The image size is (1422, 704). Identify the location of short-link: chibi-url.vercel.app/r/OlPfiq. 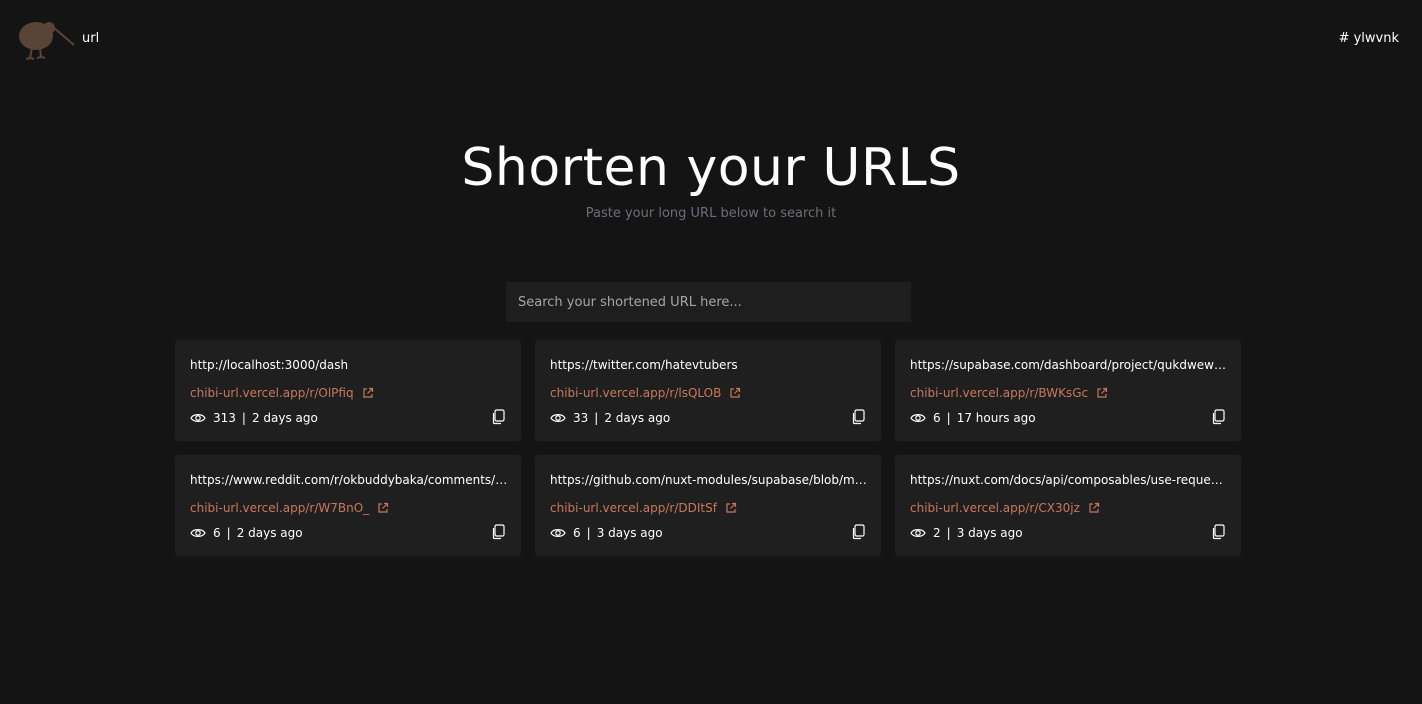
(348, 393).